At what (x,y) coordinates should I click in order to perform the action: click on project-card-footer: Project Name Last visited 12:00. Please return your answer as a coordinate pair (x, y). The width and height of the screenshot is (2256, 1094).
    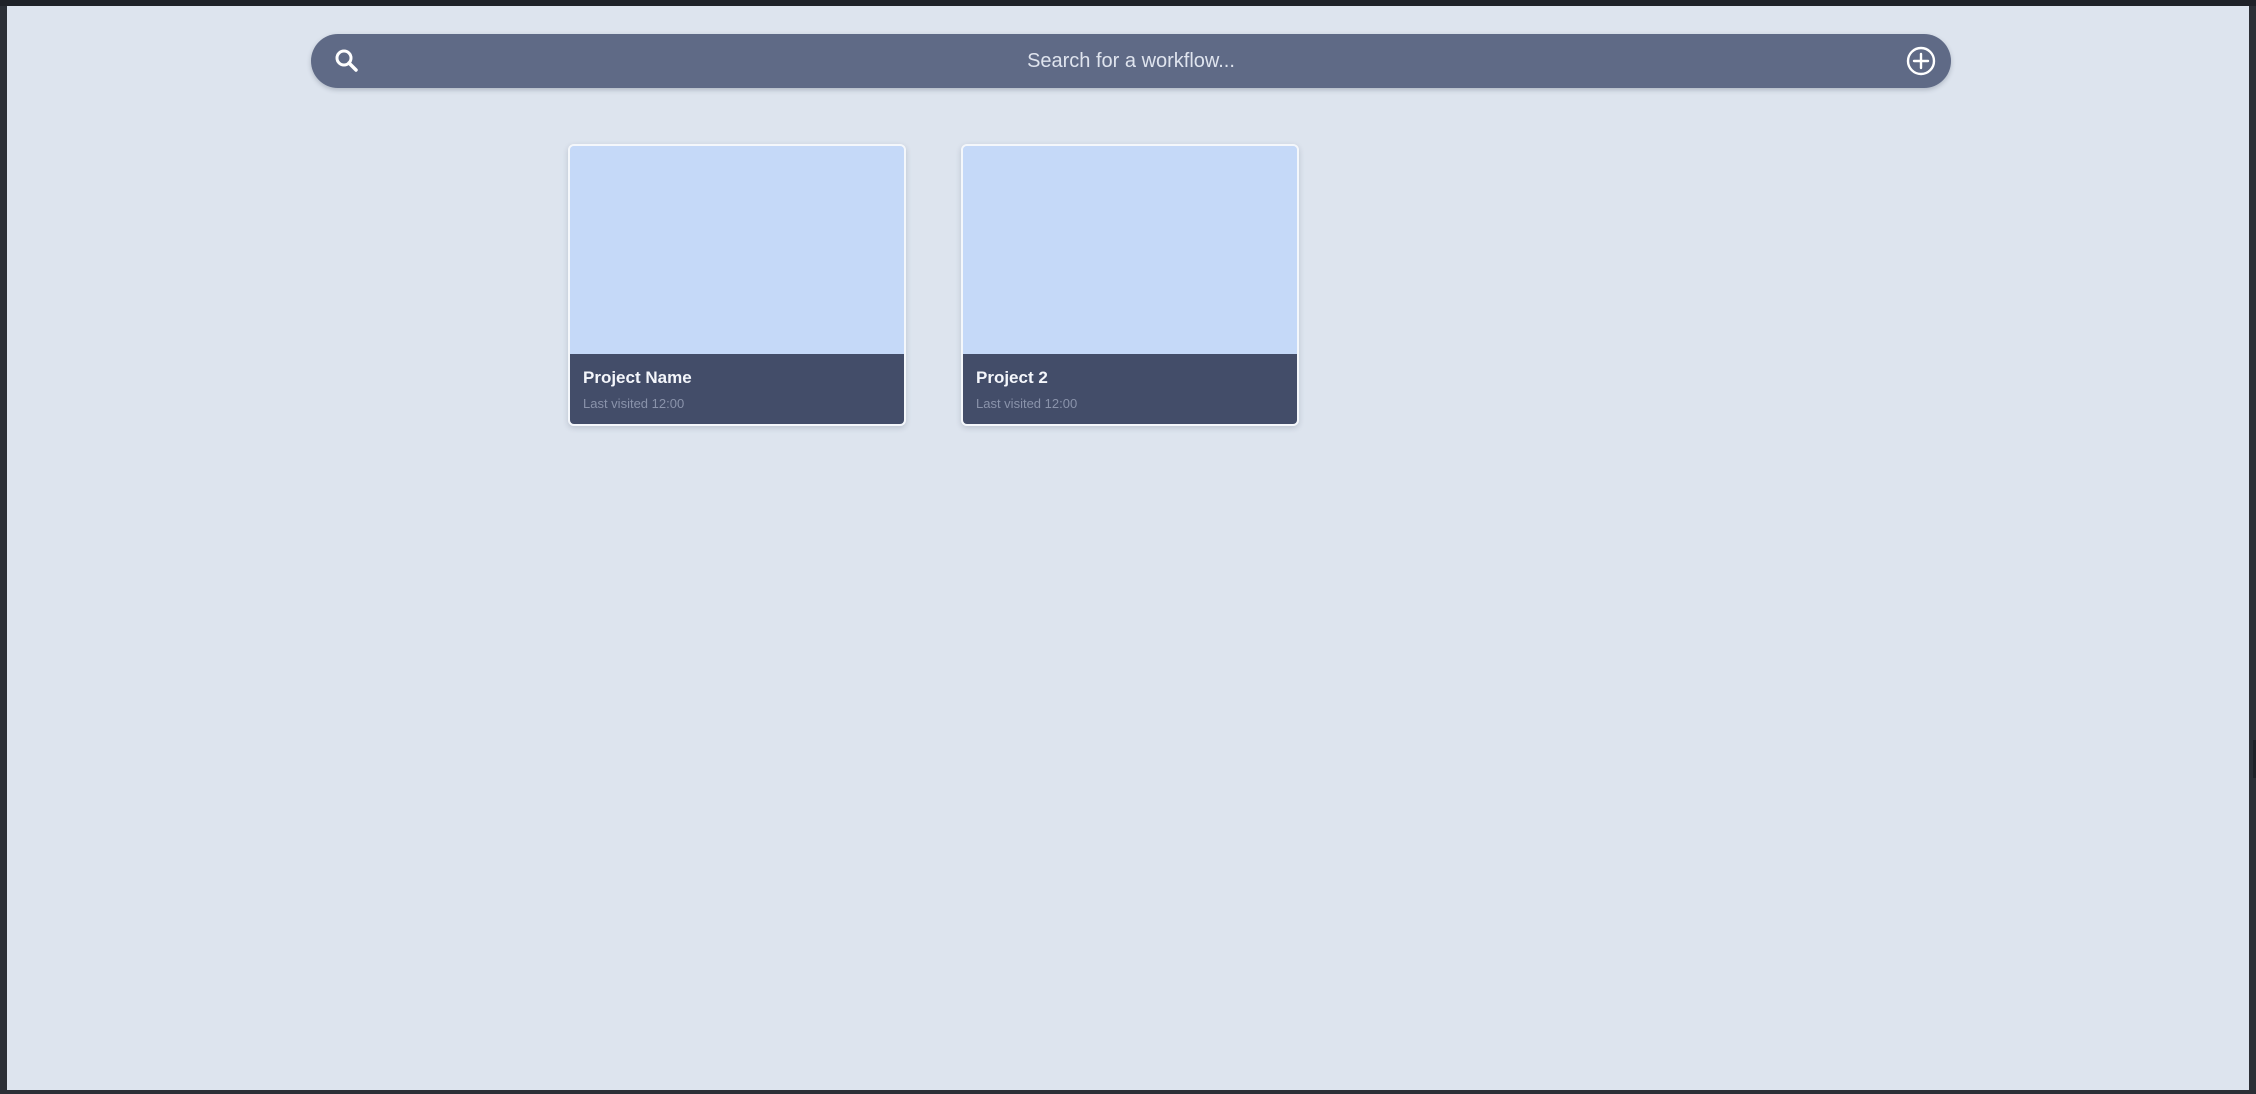
    Looking at the image, I should click on (737, 389).